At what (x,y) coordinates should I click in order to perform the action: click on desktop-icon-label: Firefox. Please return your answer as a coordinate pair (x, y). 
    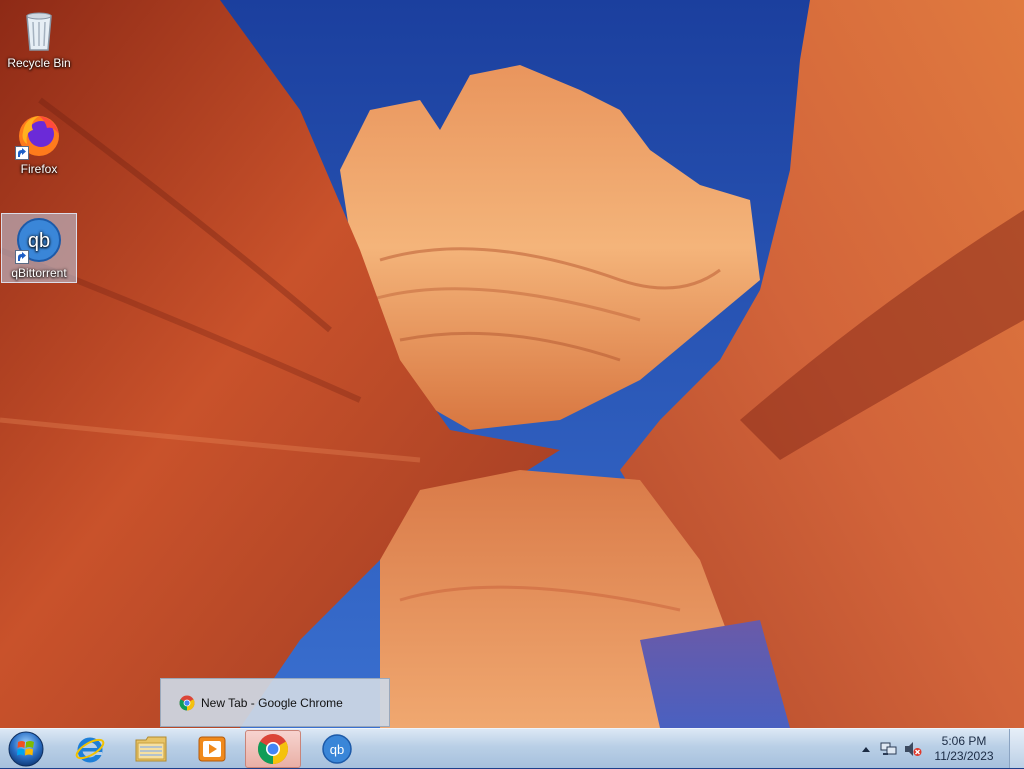
    Looking at the image, I should click on (39, 169).